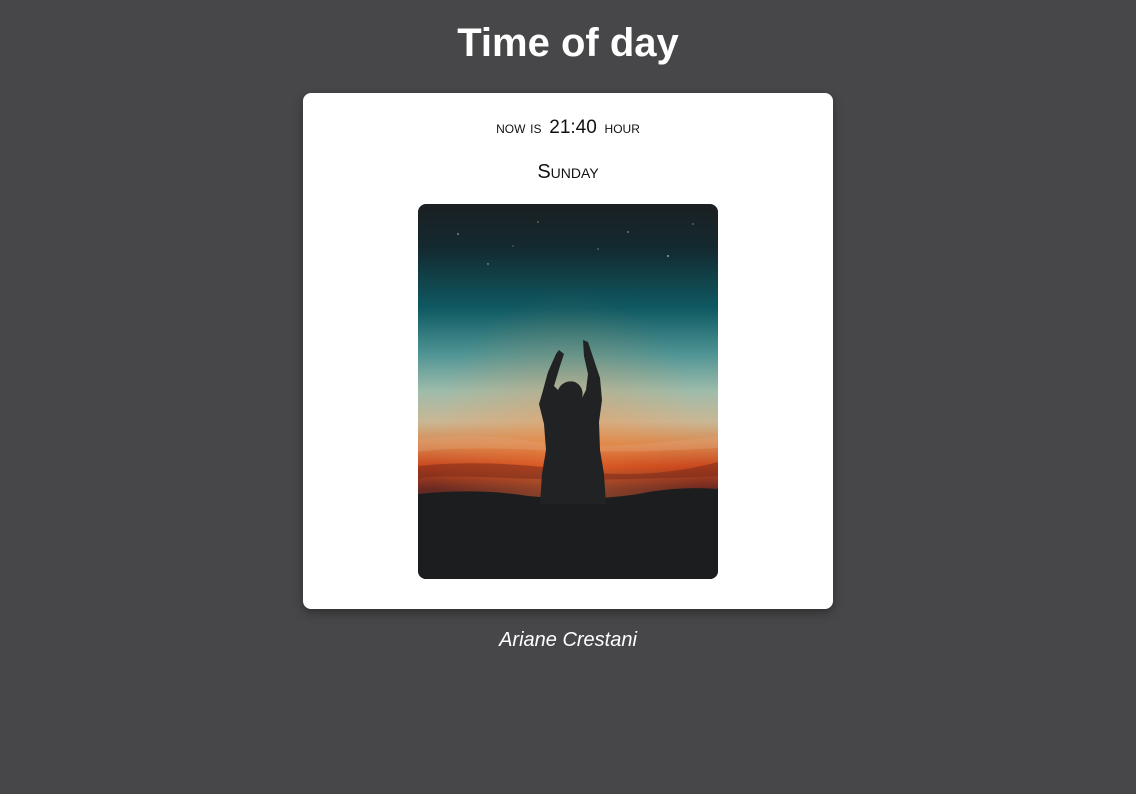 The width and height of the screenshot is (1136, 794). What do you see at coordinates (568, 391) in the screenshot?
I see `night-sky-photo` at bounding box center [568, 391].